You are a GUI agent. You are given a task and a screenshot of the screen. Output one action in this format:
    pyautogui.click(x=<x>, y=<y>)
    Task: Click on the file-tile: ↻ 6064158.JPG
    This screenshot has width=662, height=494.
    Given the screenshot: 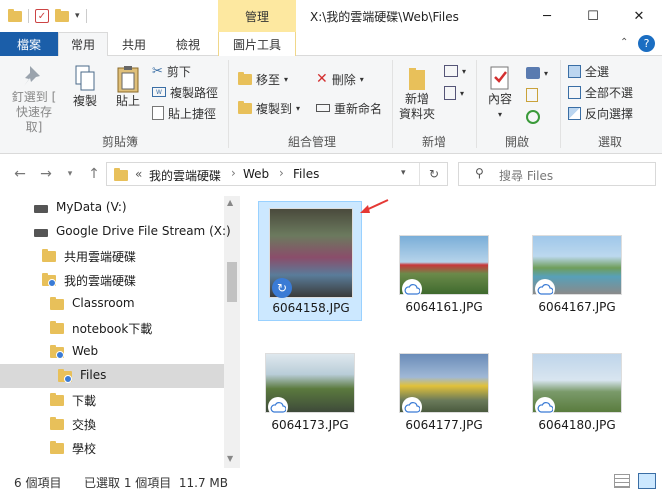 What is the action you would take?
    pyautogui.click(x=310, y=261)
    